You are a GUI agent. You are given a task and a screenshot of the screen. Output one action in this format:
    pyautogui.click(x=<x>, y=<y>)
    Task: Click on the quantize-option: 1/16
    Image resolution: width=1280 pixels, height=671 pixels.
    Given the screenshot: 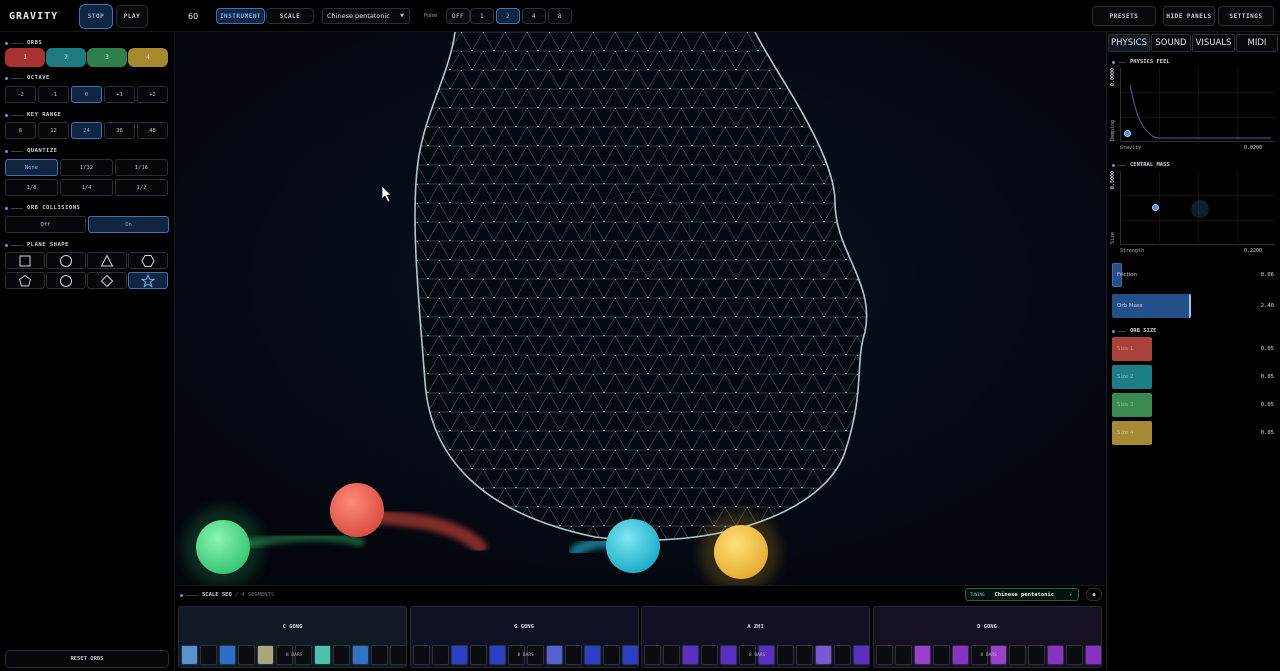 What is the action you would take?
    pyautogui.click(x=141, y=167)
    